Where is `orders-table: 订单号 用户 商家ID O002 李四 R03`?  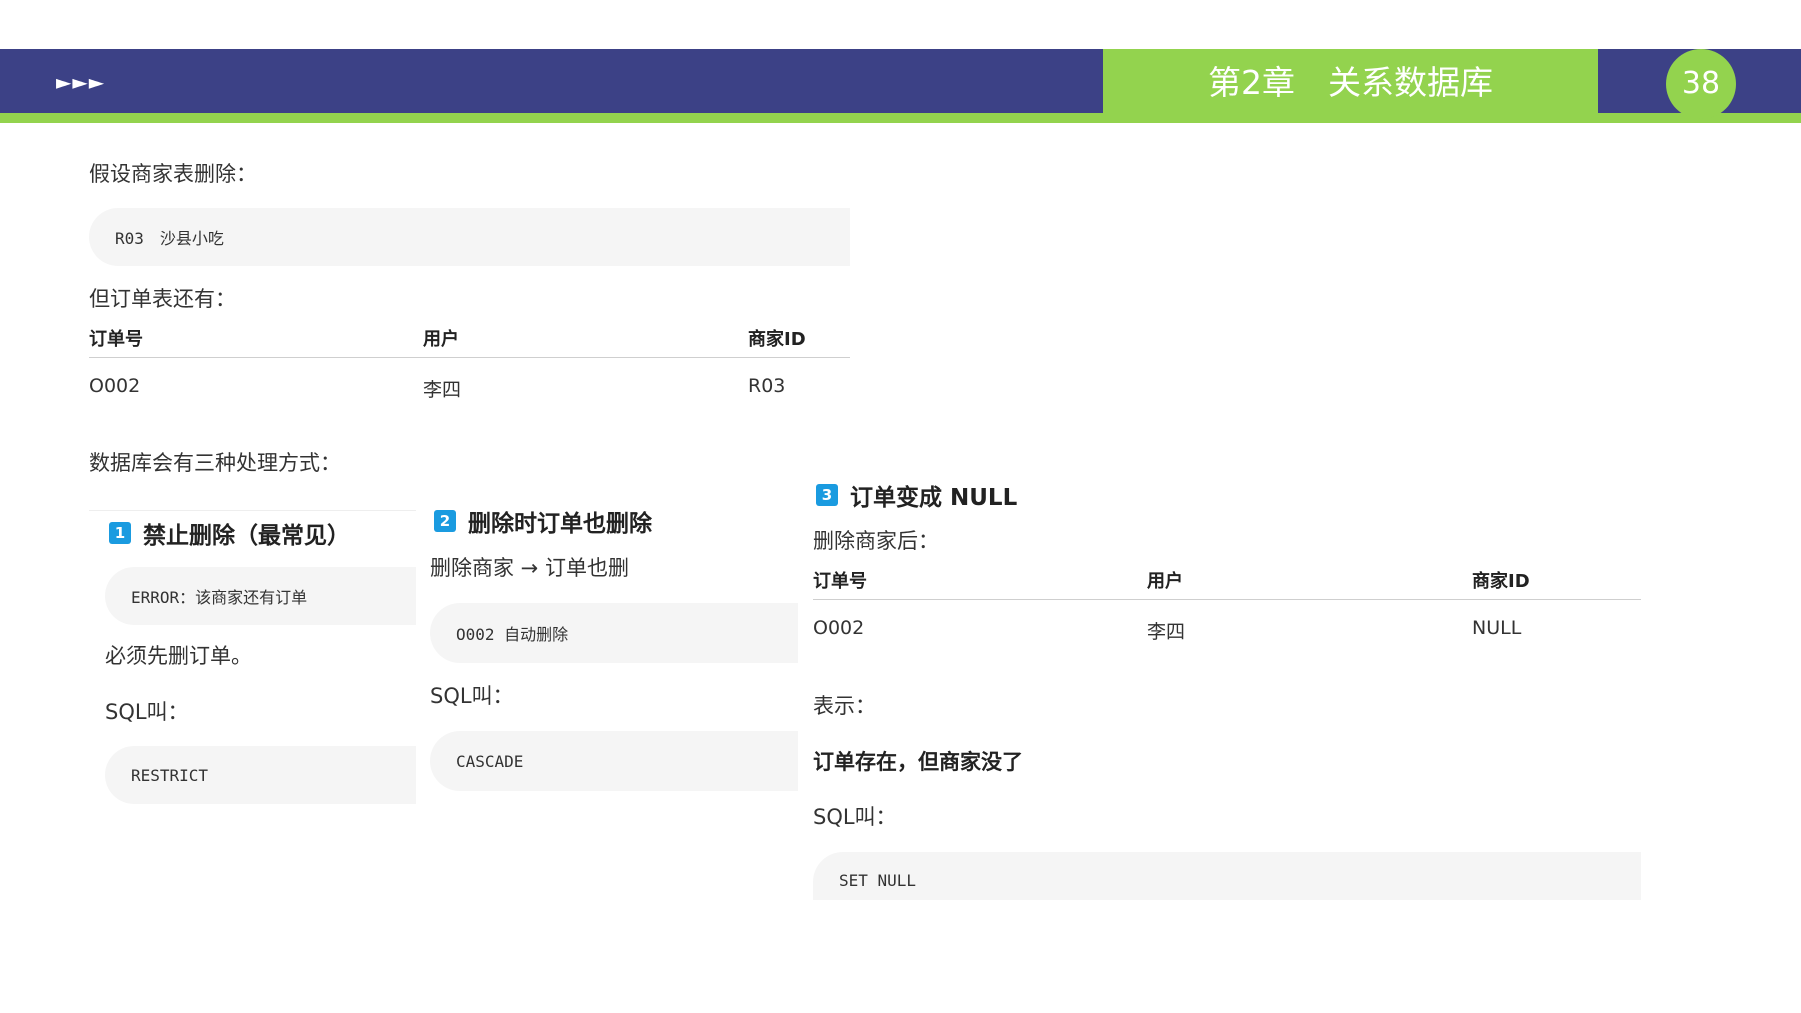
orders-table: 订单号 用户 商家ID O002 李四 R03 is located at coordinates (469, 363).